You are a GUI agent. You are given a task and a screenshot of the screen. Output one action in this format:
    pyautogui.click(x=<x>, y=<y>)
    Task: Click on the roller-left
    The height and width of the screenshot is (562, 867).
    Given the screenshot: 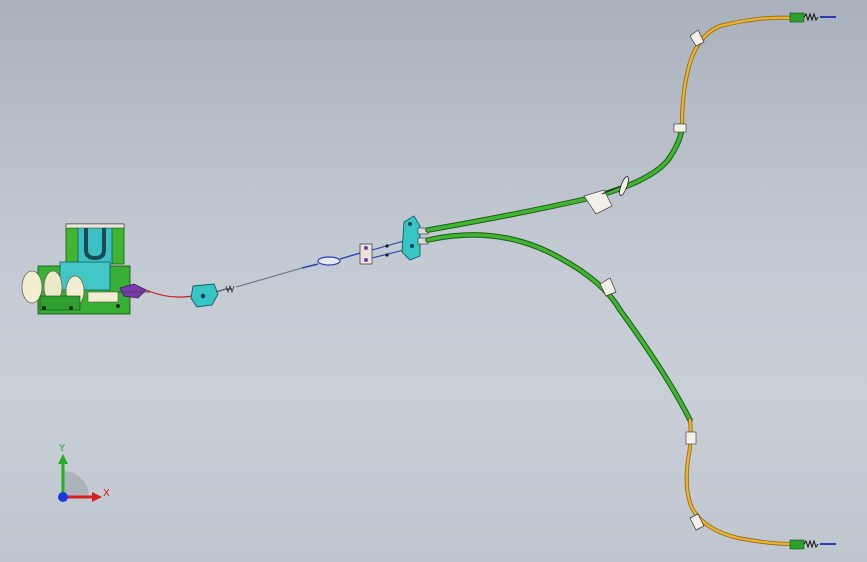 What is the action you would take?
    pyautogui.click(x=32, y=287)
    